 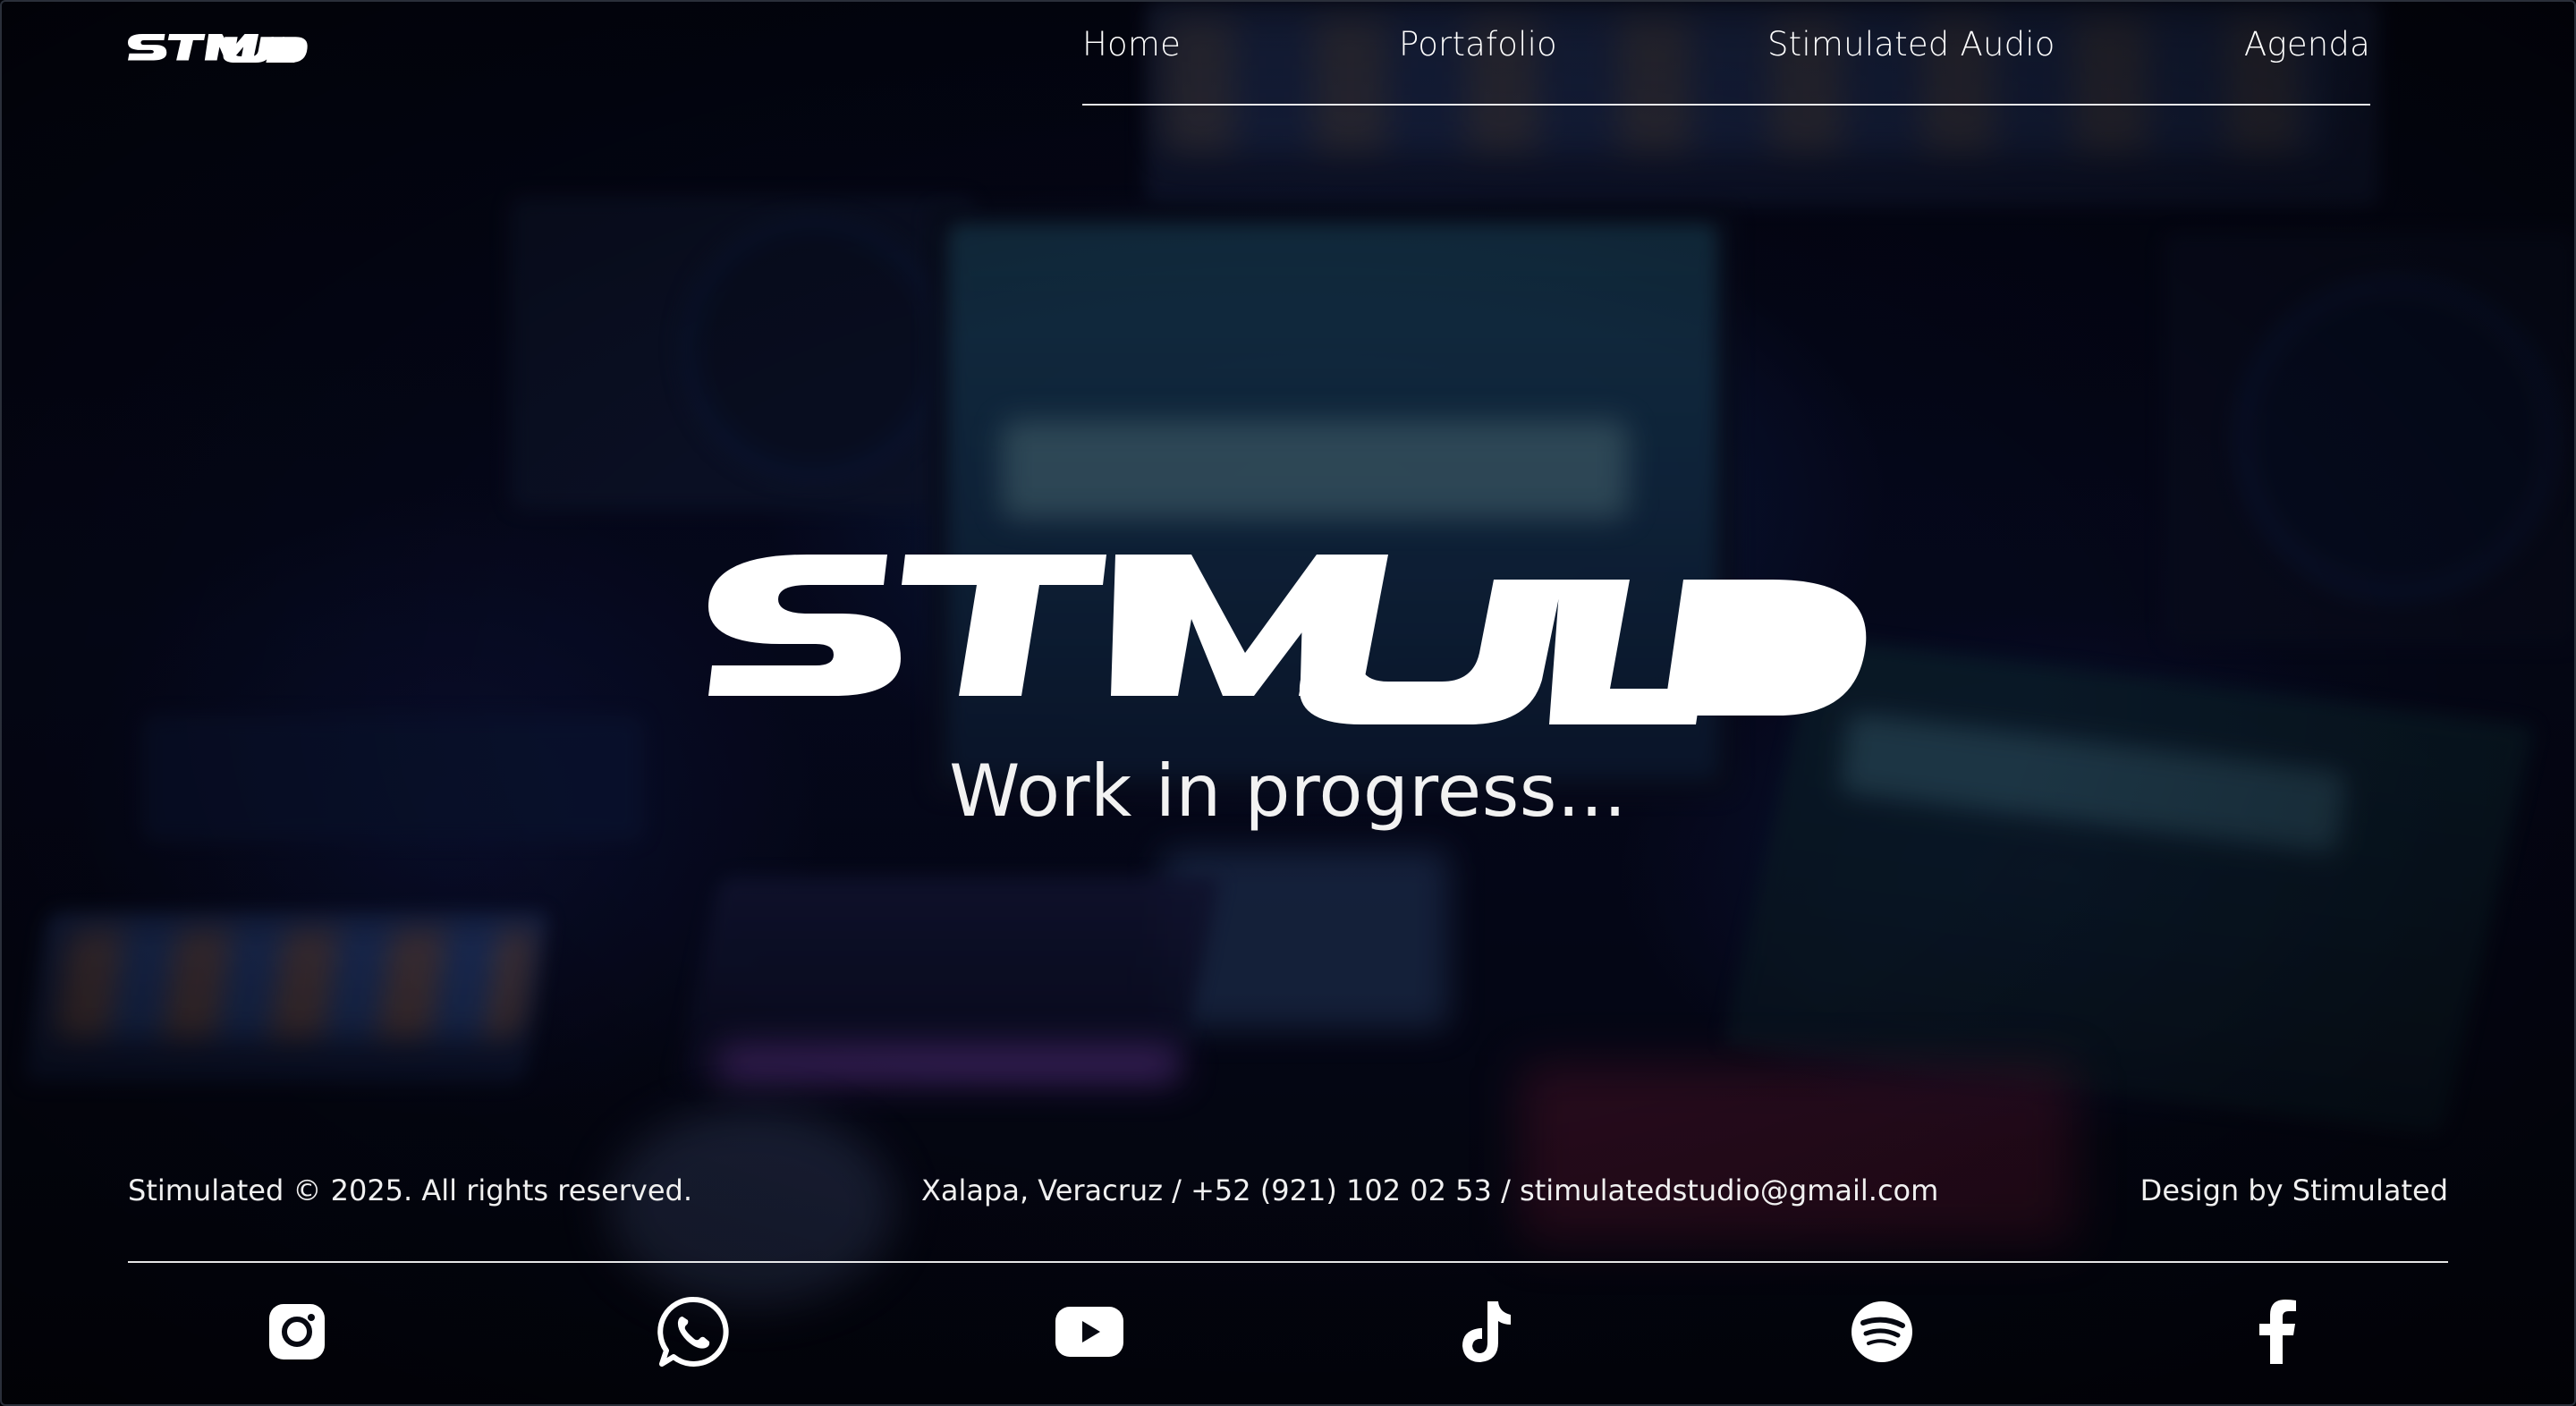 What do you see at coordinates (1486, 1332) in the screenshot?
I see `tiktok-icon` at bounding box center [1486, 1332].